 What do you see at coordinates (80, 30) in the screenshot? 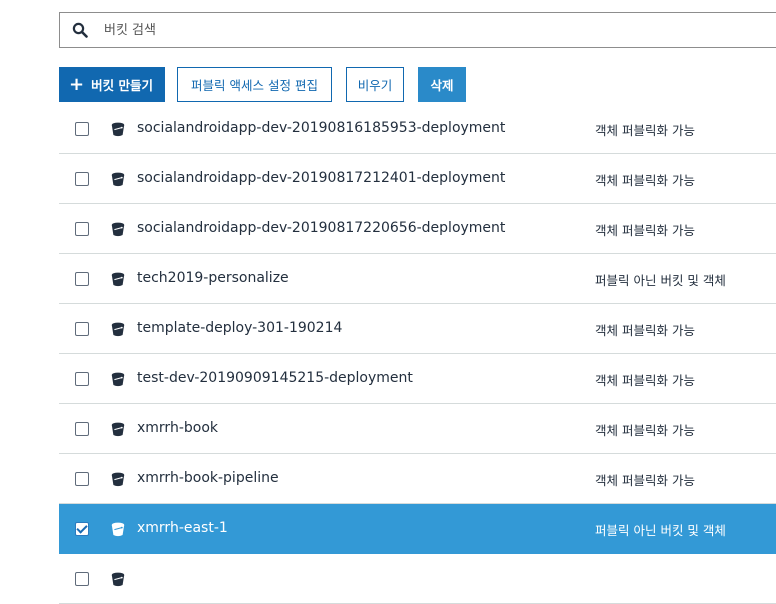
I see `search-icon` at bounding box center [80, 30].